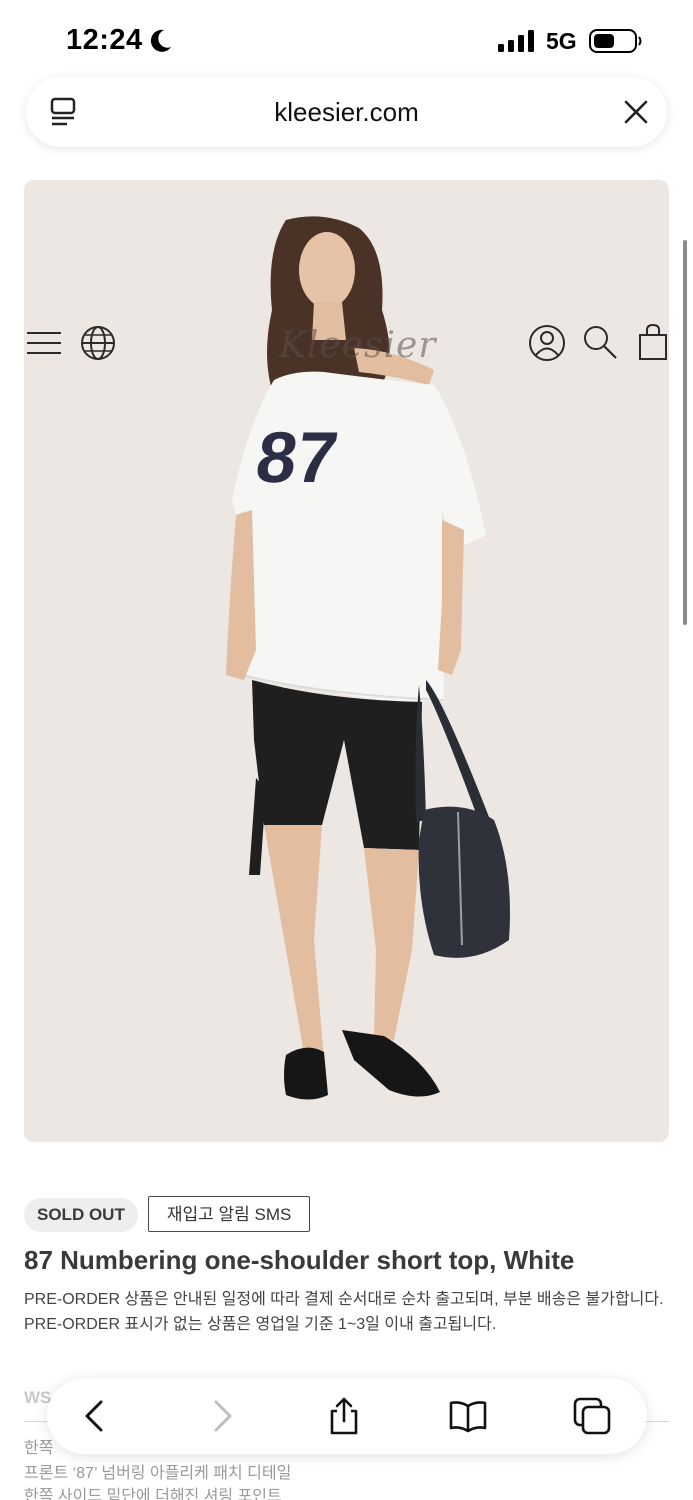  I want to click on back-button, so click(95, 1416).